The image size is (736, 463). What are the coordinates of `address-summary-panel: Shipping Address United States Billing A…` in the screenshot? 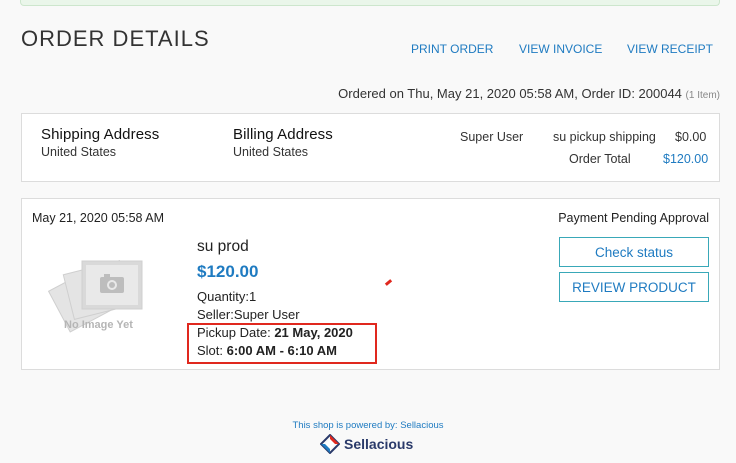 It's located at (370, 147).